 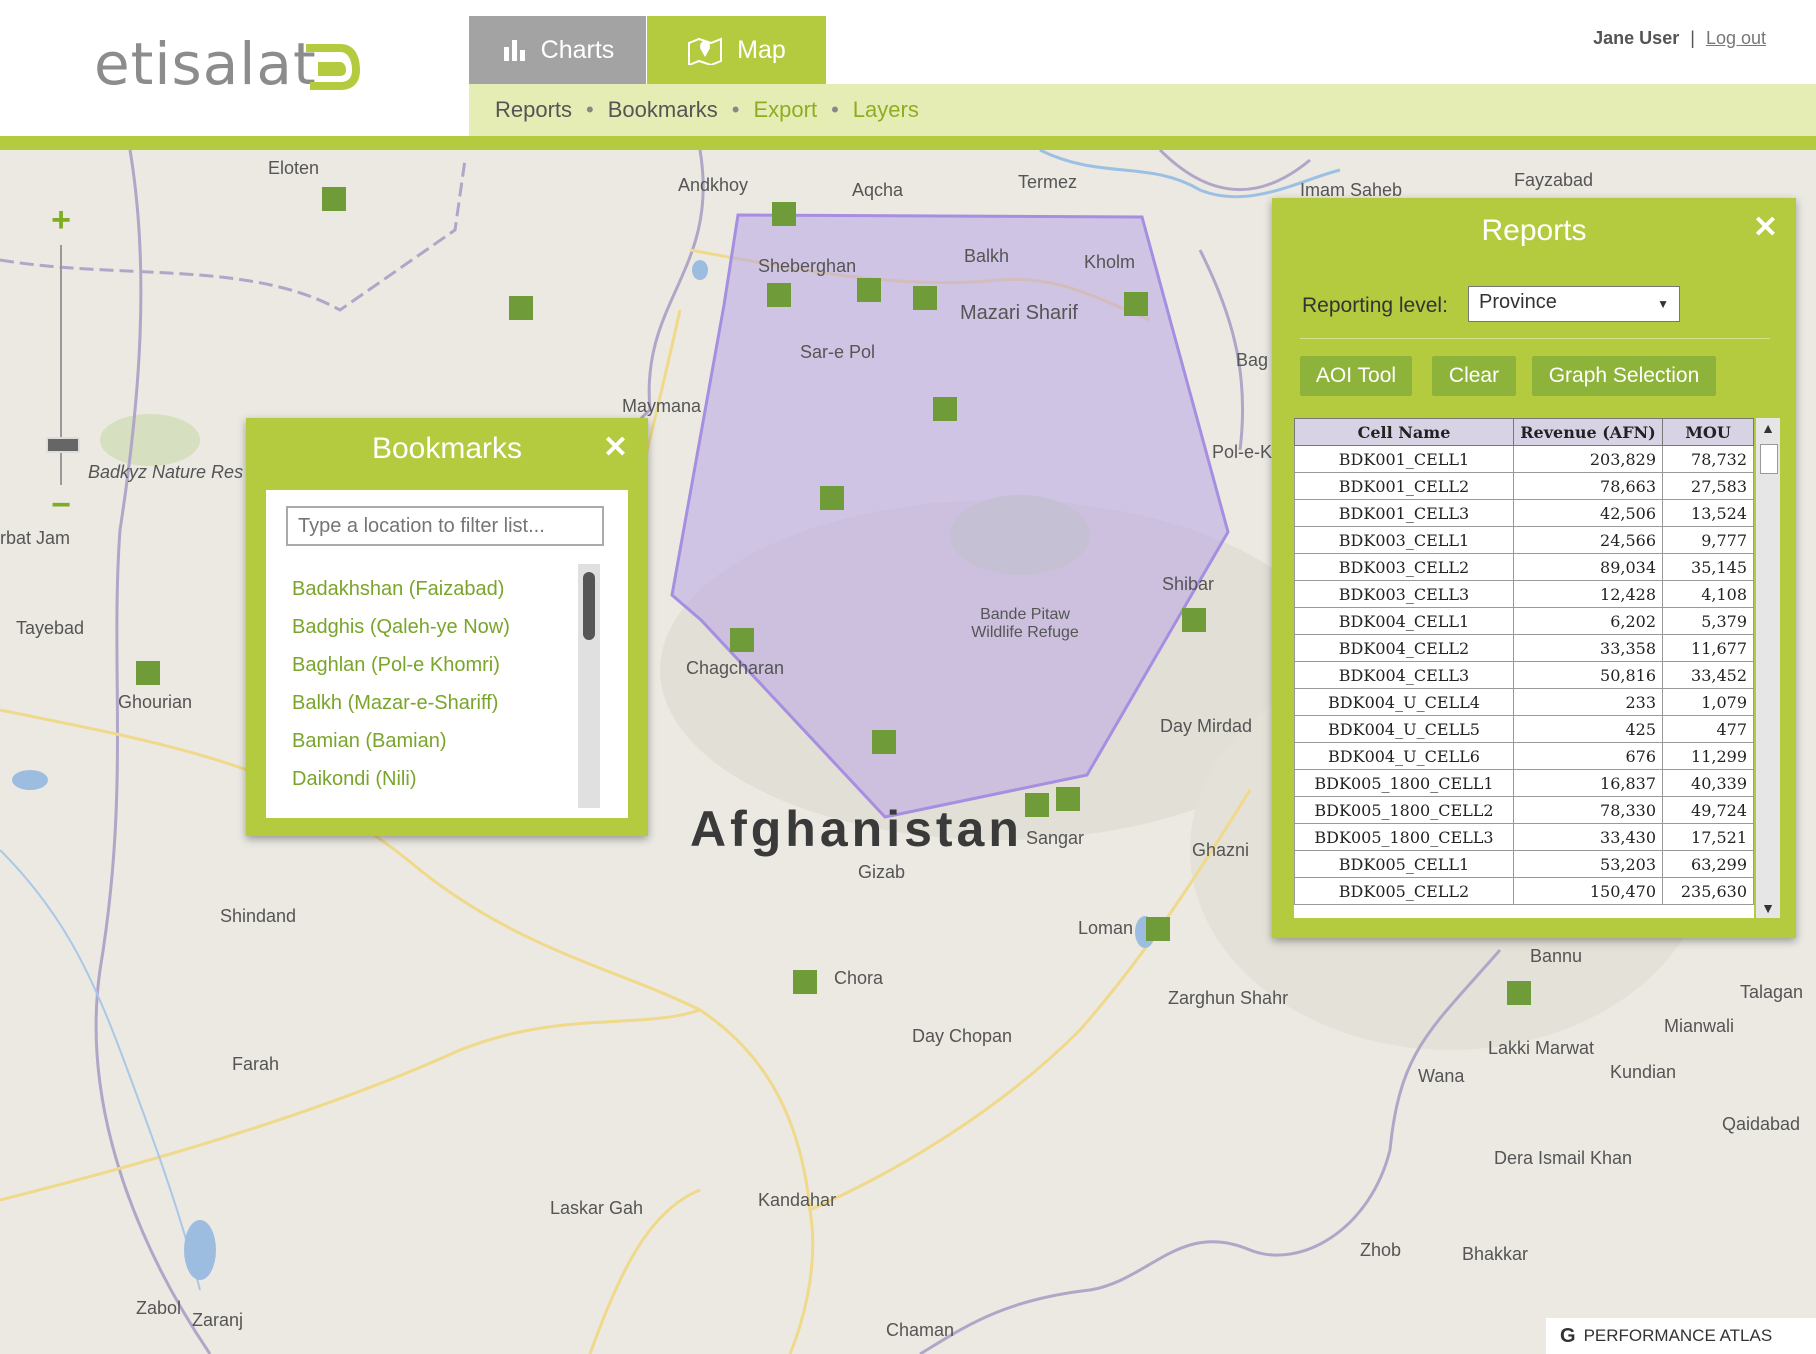 I want to click on place-label: Chora, so click(x=859, y=978).